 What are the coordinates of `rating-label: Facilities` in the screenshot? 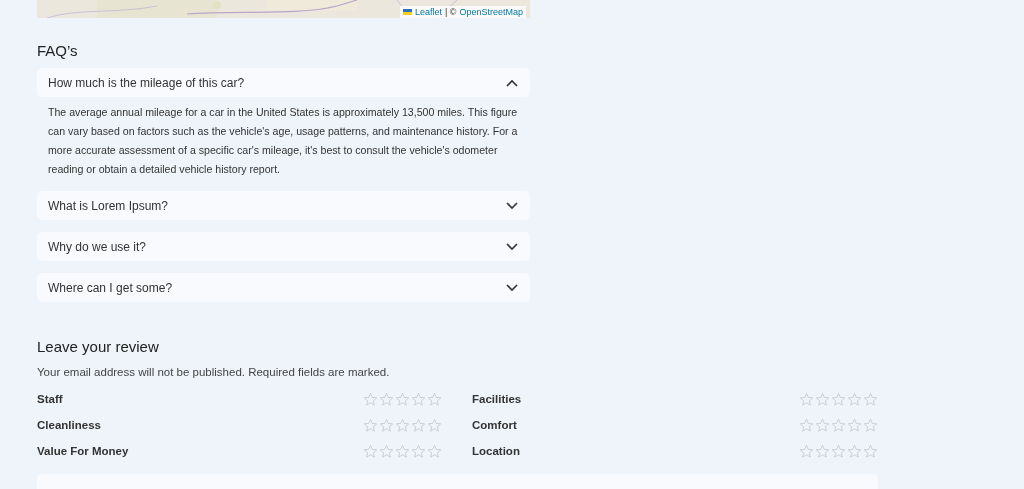 It's located at (497, 399).